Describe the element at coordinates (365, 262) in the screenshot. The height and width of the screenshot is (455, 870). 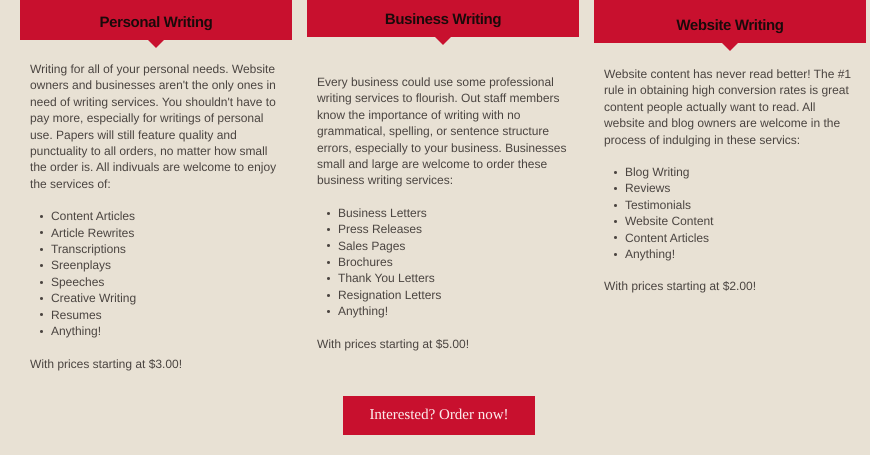
I see `service-item: Brochures` at that location.